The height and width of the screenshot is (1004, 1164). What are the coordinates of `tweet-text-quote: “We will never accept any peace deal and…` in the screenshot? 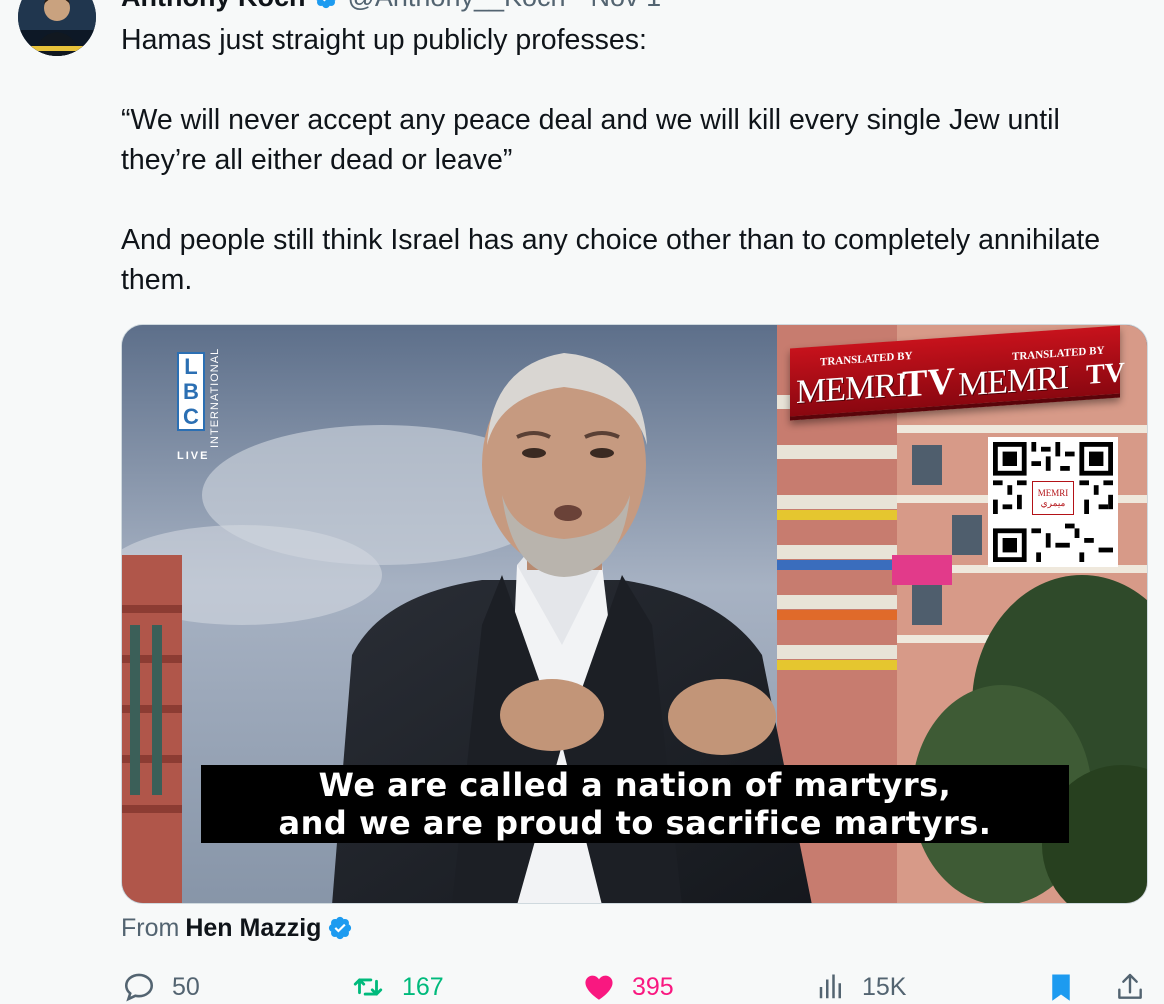 It's located at (590, 140).